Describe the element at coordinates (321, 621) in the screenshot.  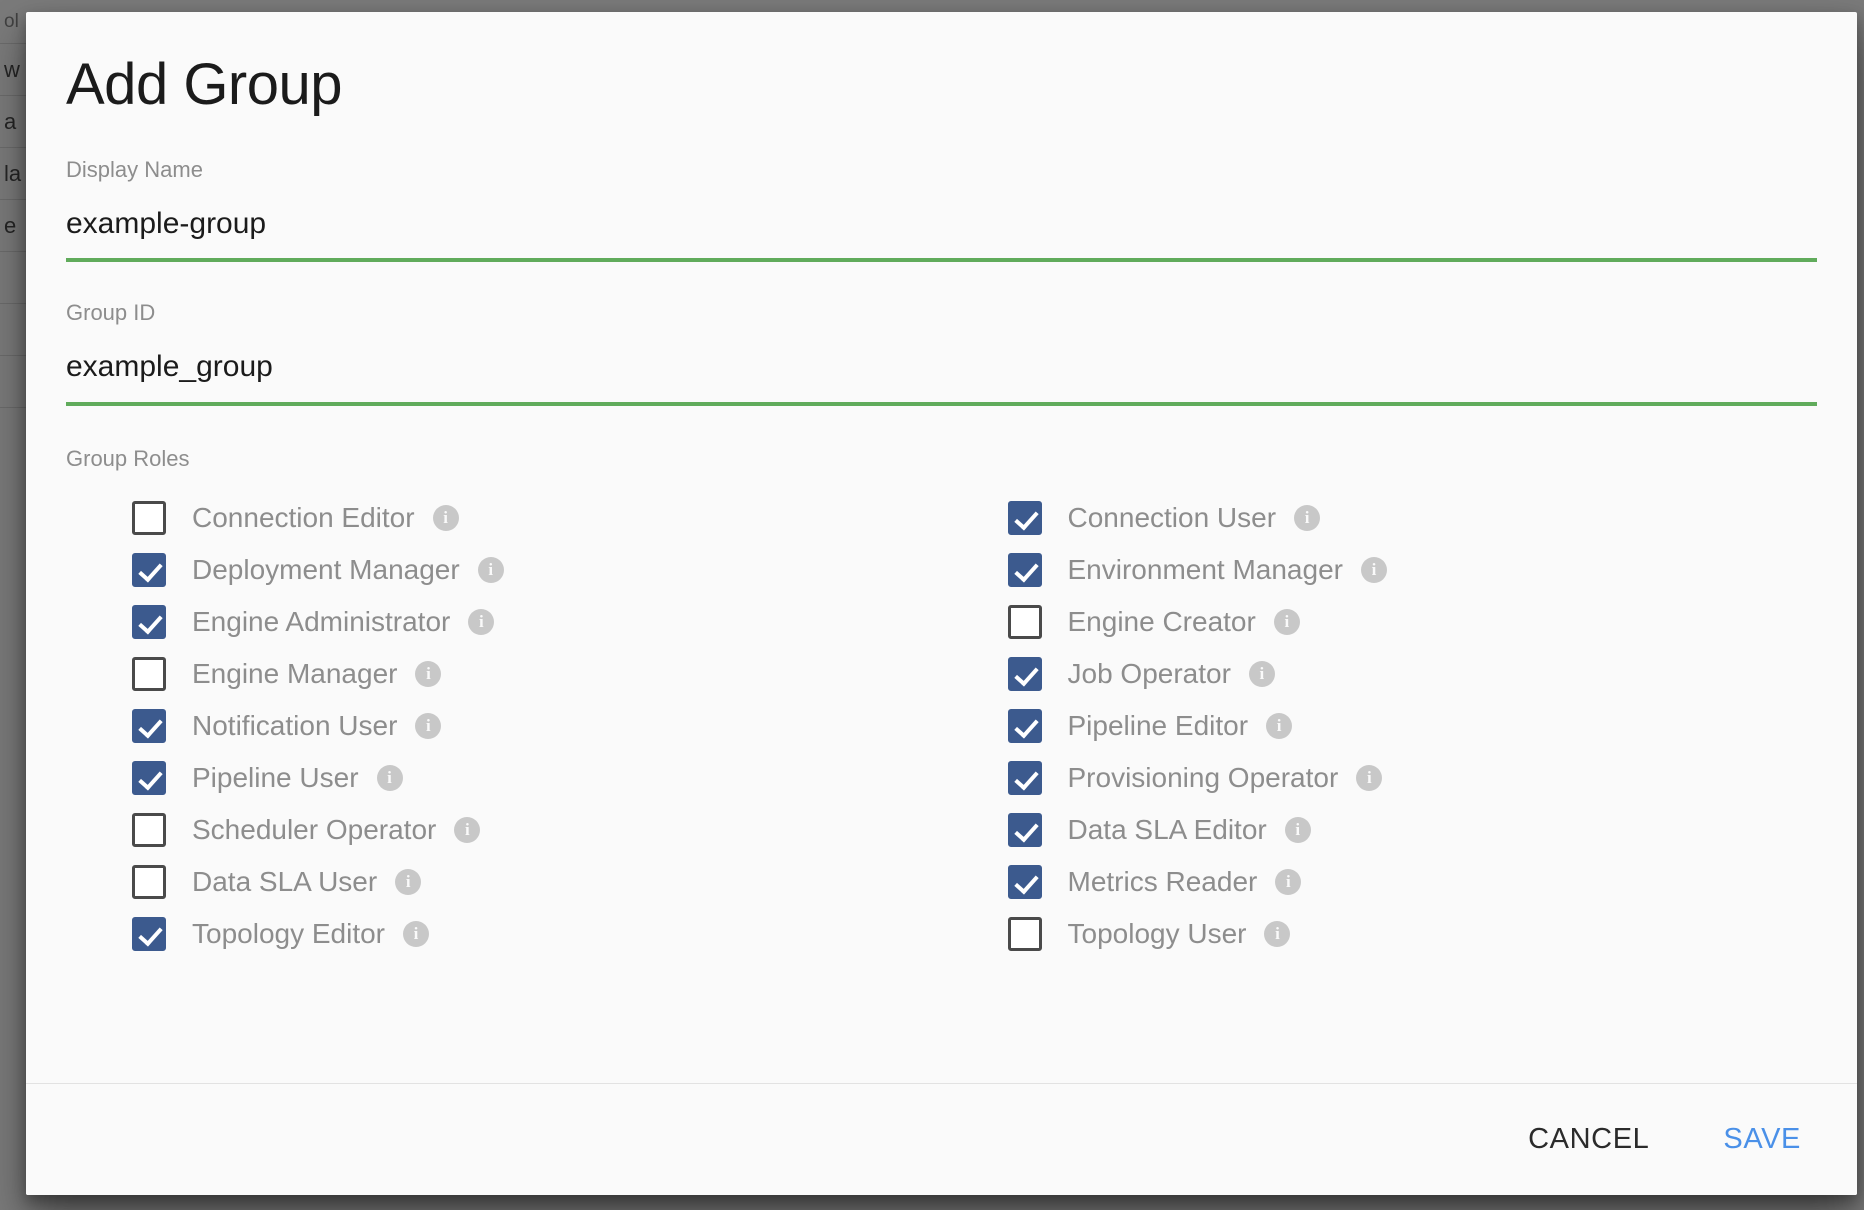
I see `role-label: Engine Administrator` at that location.